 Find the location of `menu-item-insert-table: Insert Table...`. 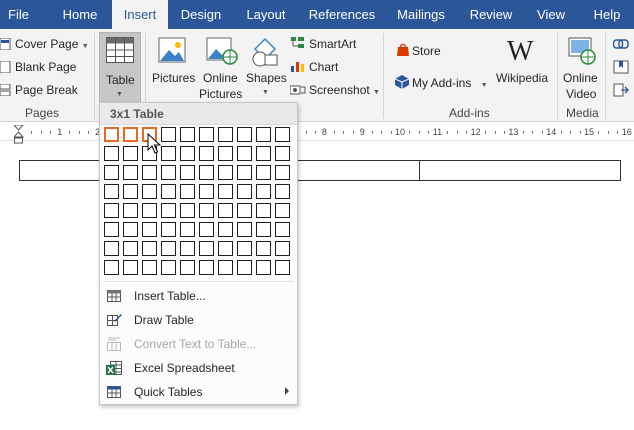

menu-item-insert-table: Insert Table... is located at coordinates (199, 296).